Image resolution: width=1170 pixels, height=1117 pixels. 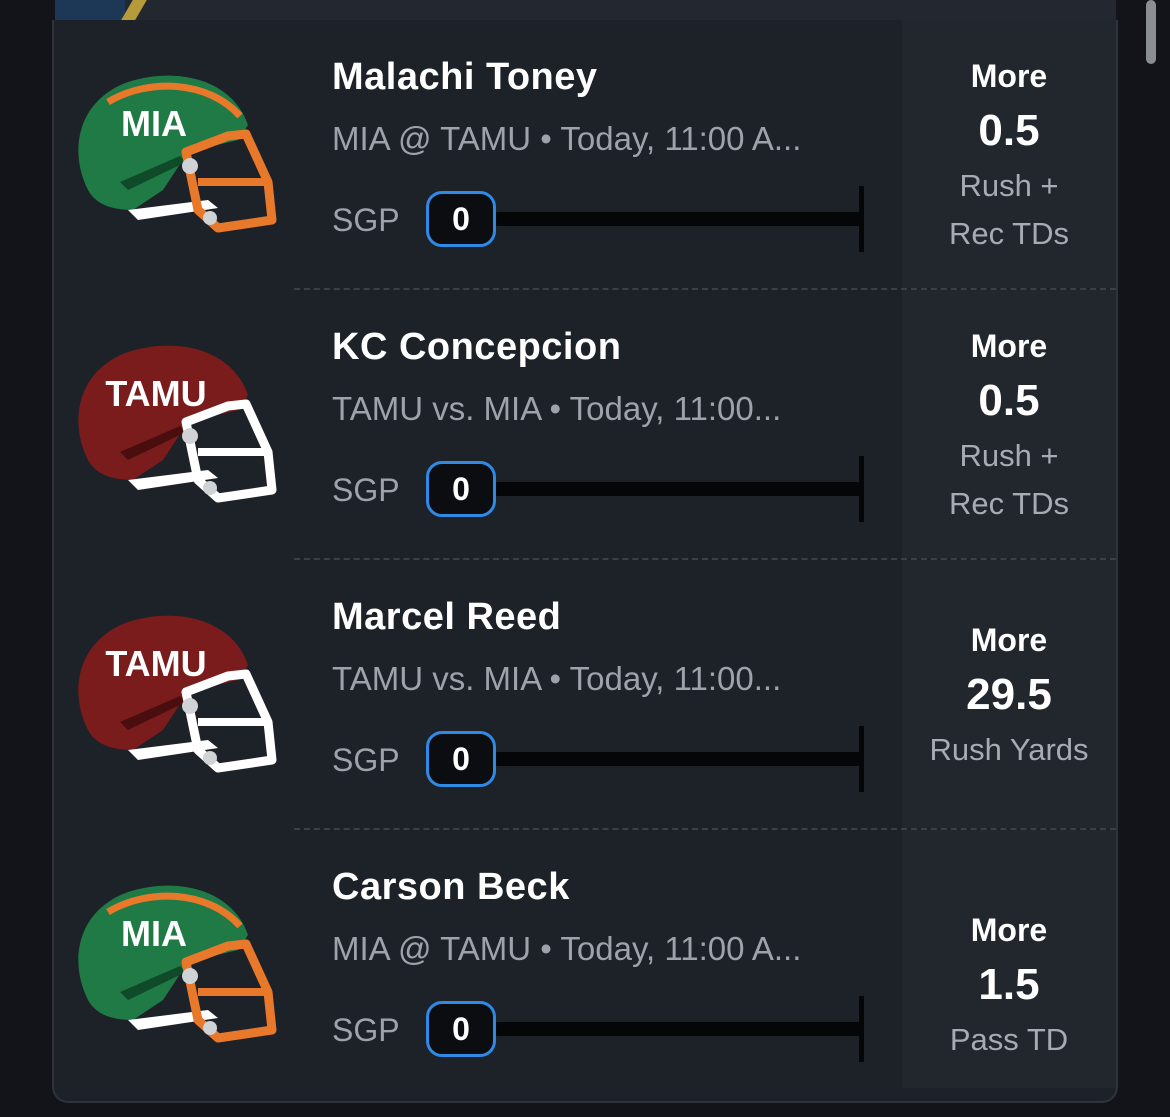 I want to click on projection-button: More 29.5 Rush Yards, so click(x=1009, y=694).